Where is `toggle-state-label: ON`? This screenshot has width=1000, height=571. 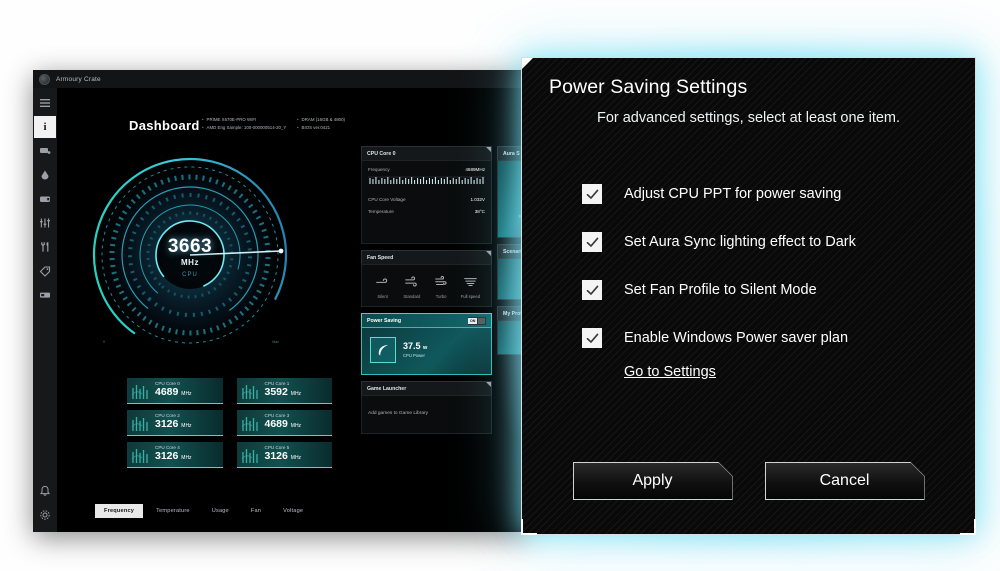 toggle-state-label: ON is located at coordinates (473, 321).